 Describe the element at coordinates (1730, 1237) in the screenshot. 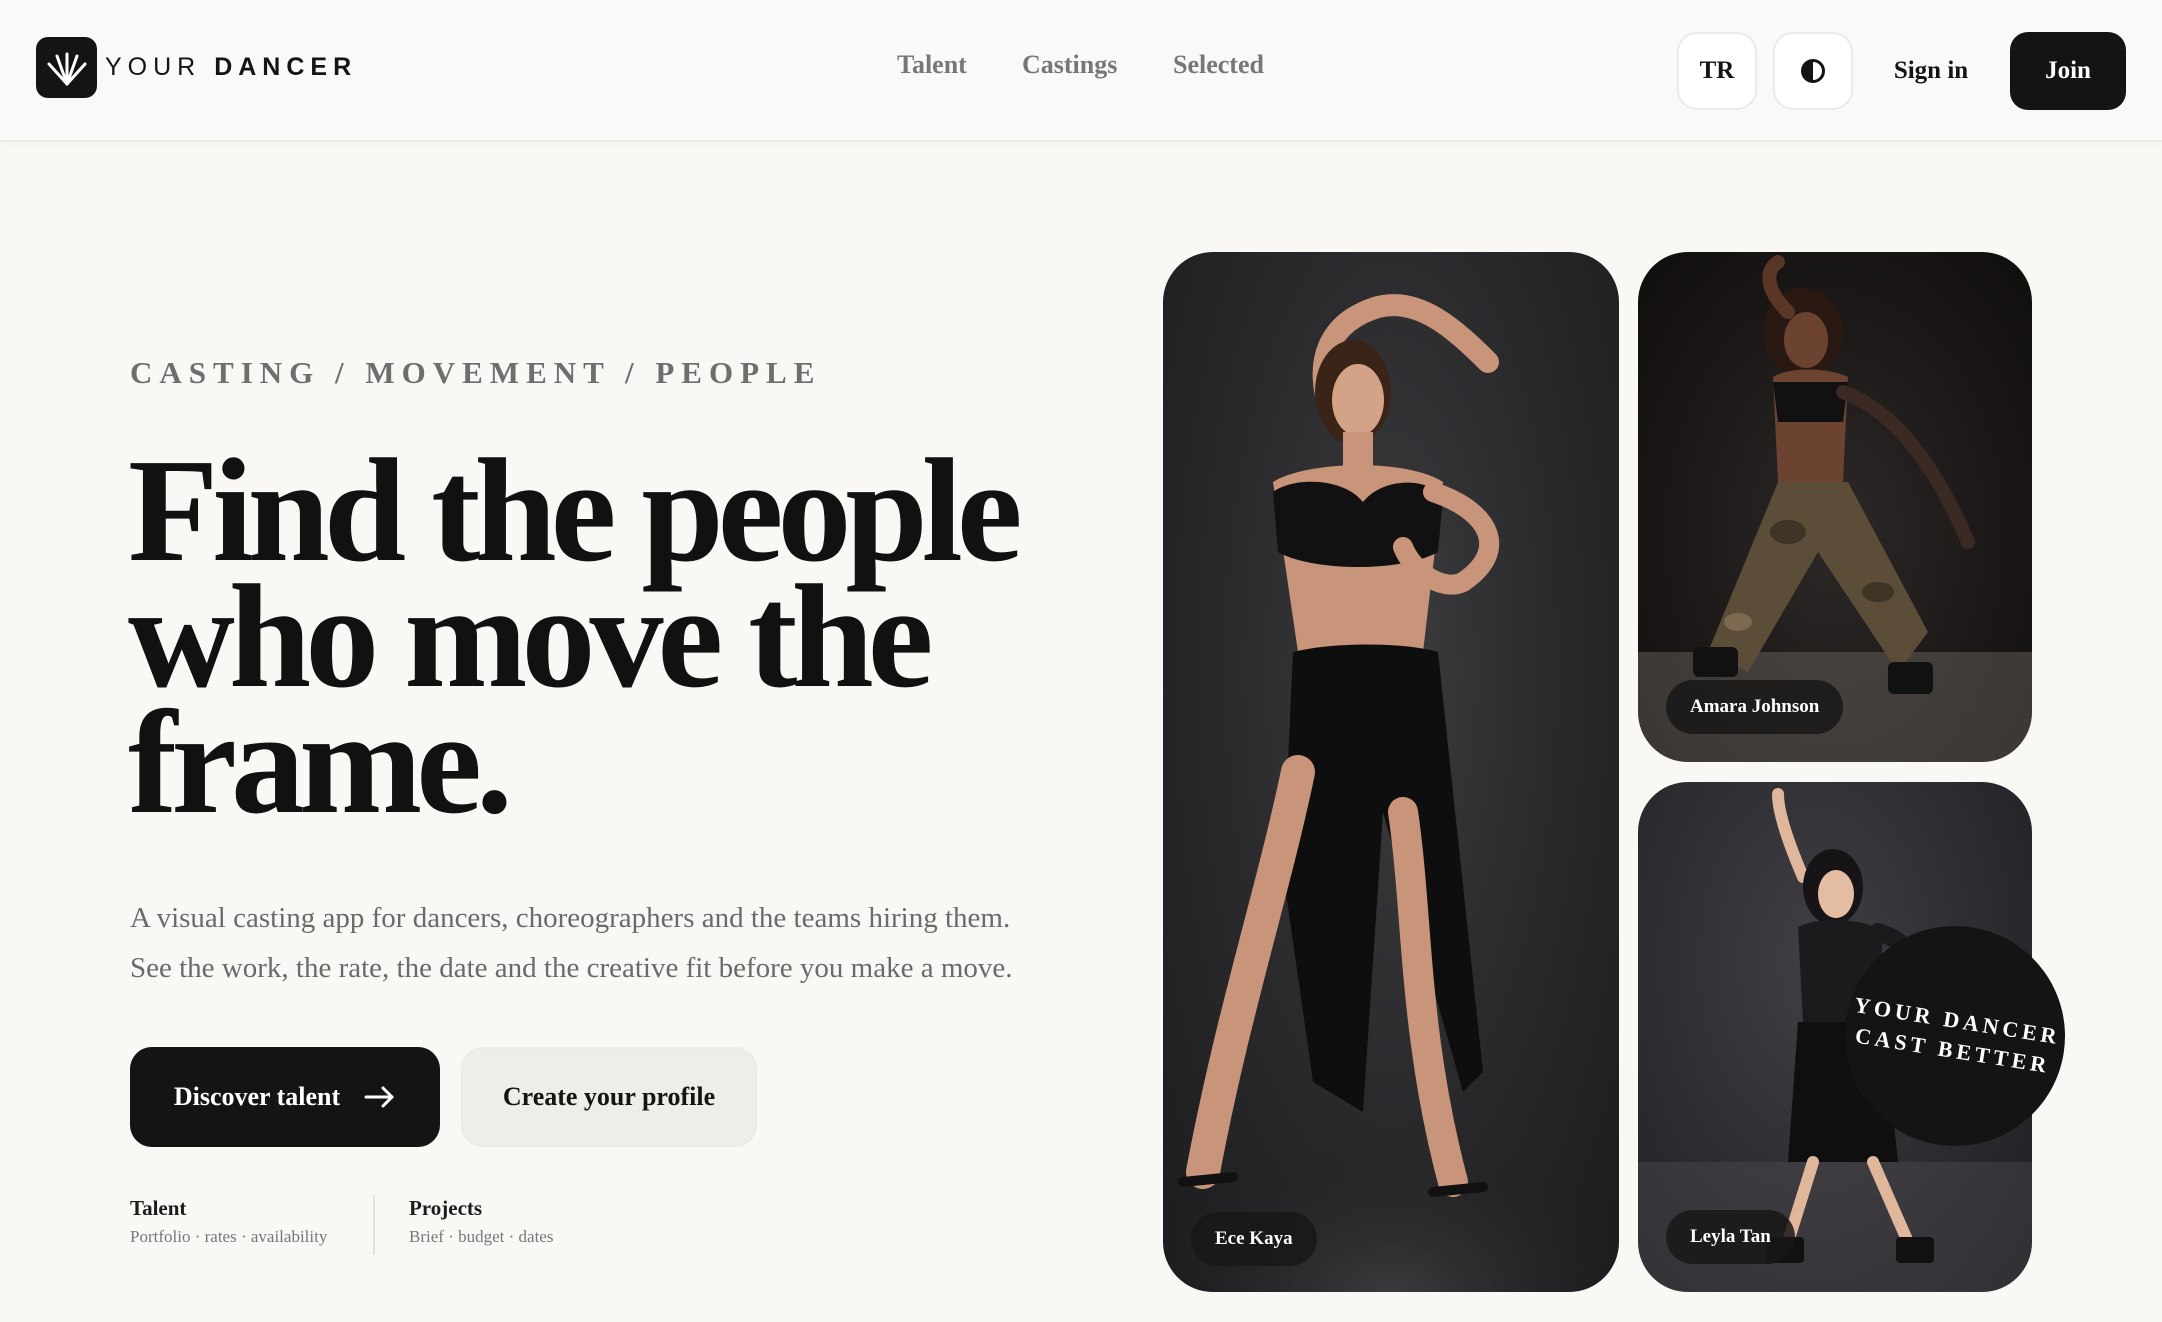

I see `talent-name-tag: Leyla Tan` at that location.